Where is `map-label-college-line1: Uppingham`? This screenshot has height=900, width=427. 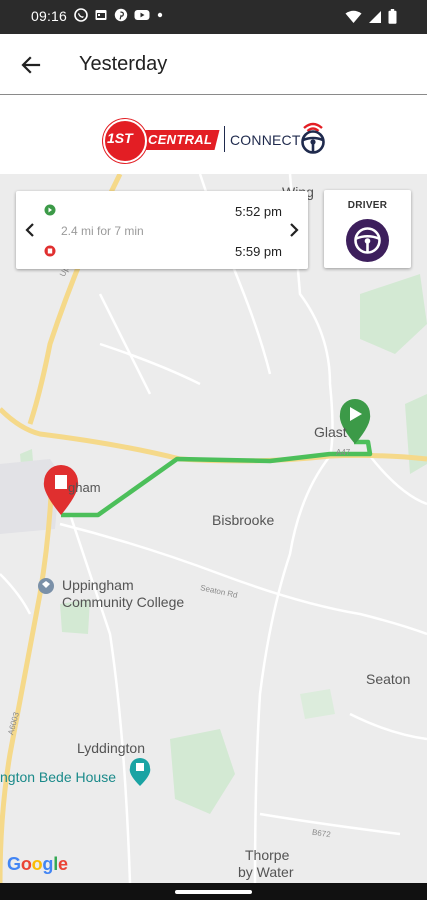
map-label-college-line1: Uppingham is located at coordinates (98, 585).